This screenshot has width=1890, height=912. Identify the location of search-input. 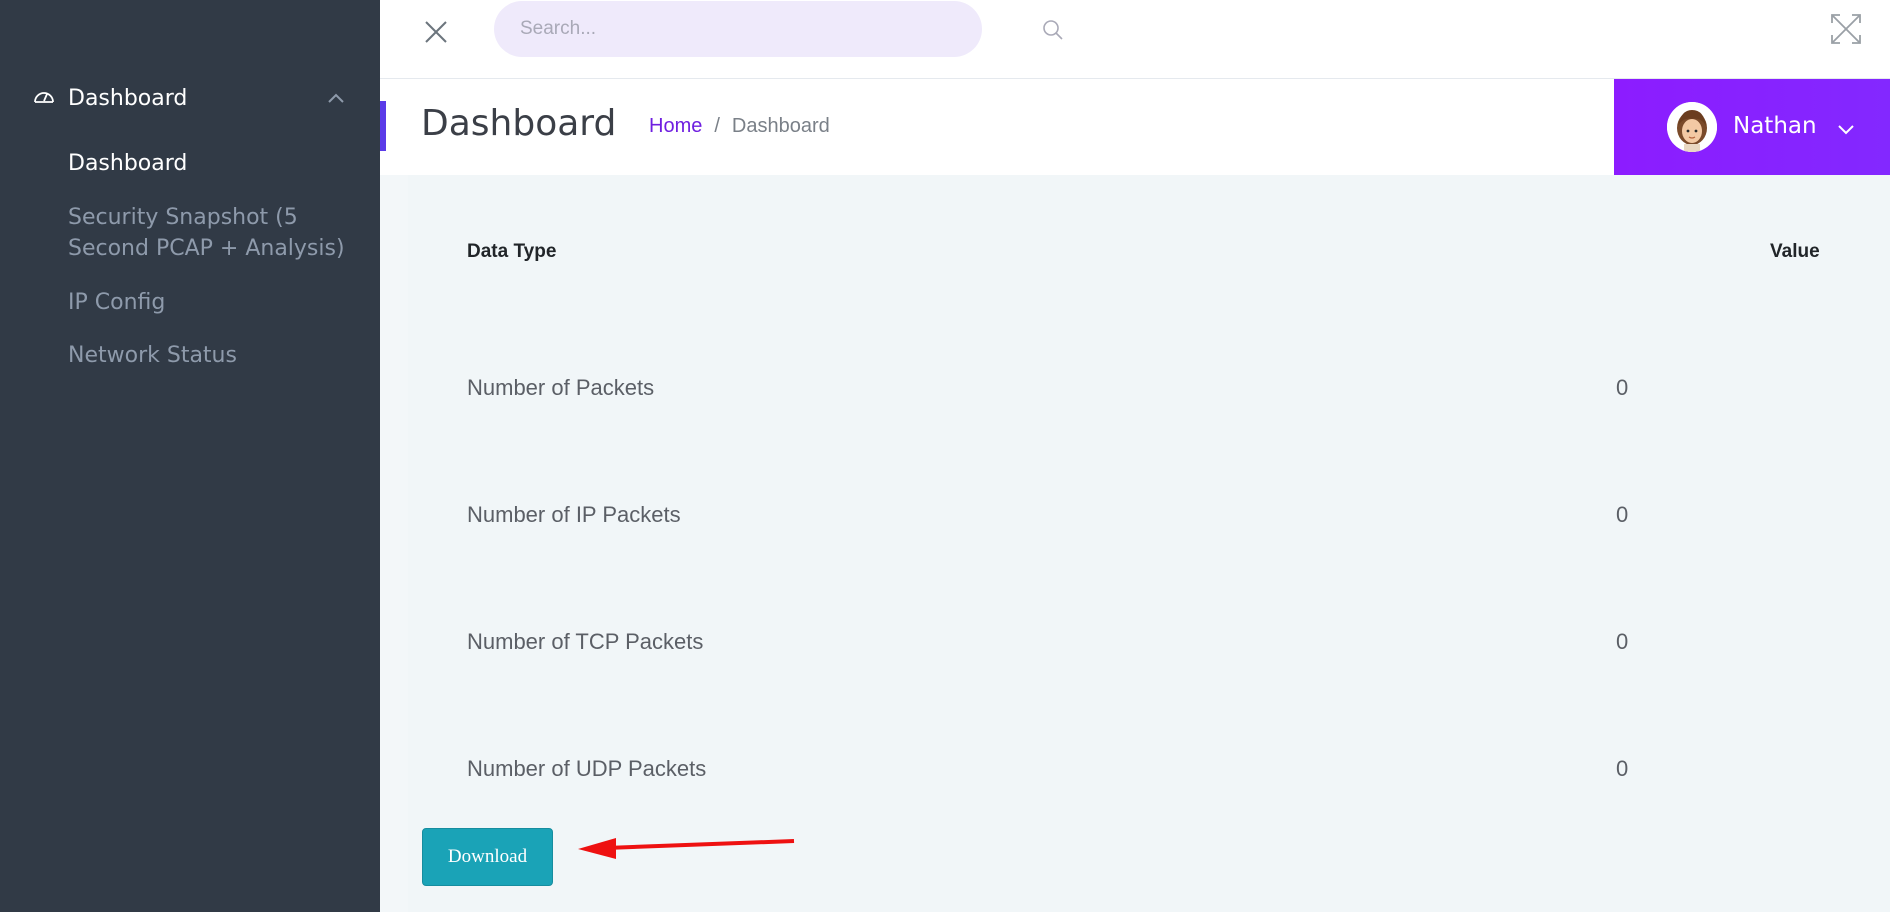
(720, 29).